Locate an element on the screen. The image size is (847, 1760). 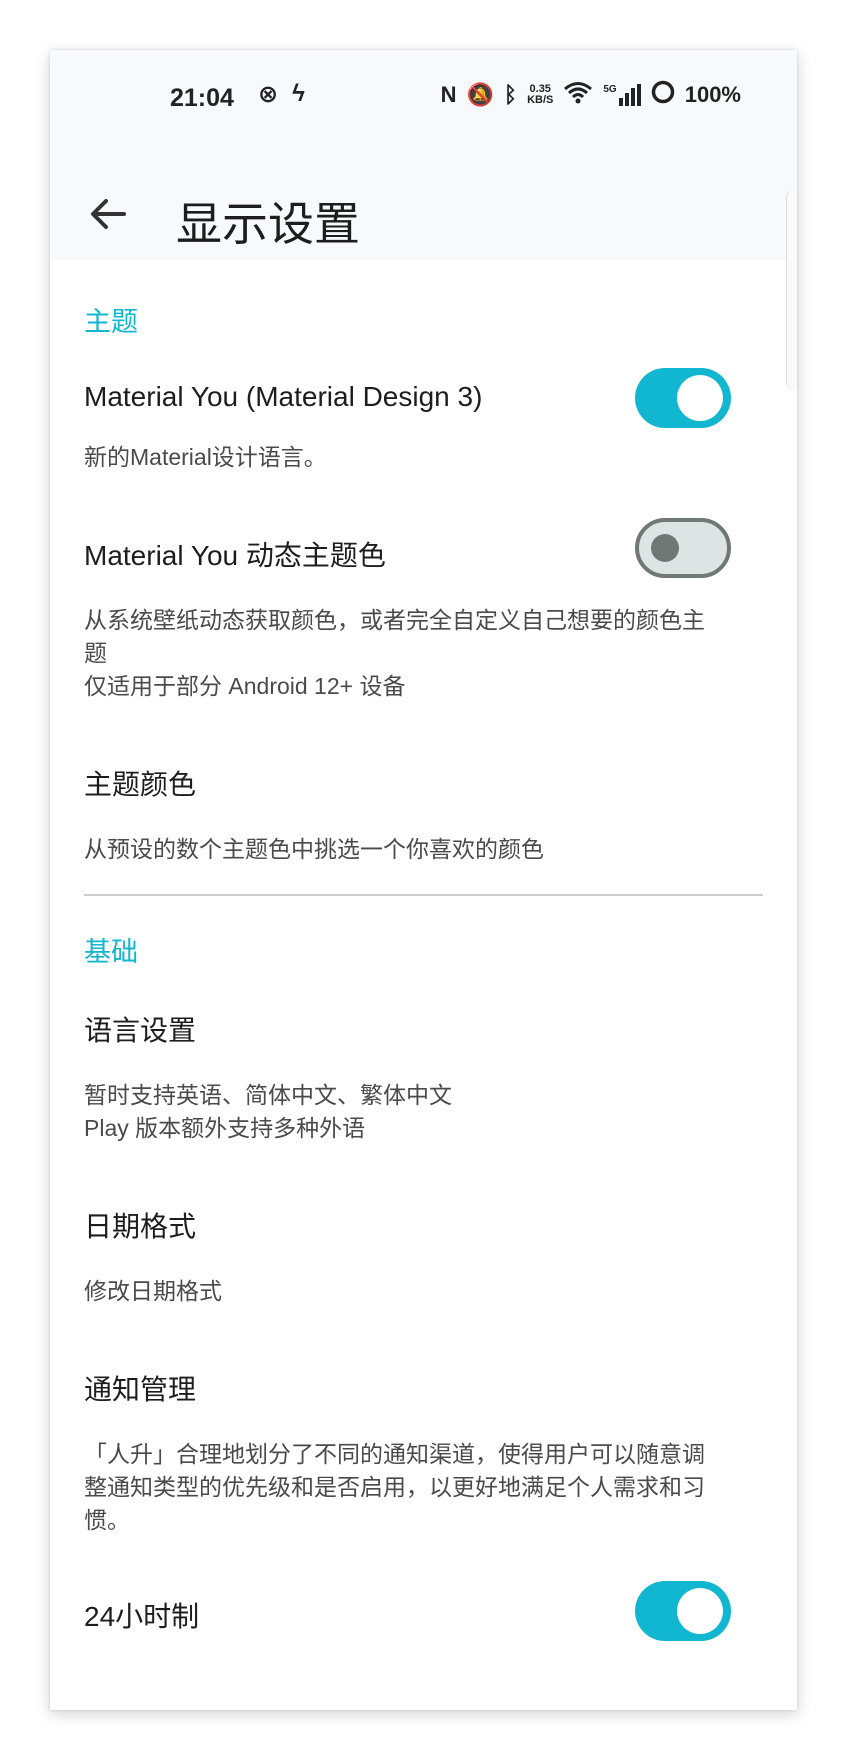
status-time: 21:04 is located at coordinates (202, 98).